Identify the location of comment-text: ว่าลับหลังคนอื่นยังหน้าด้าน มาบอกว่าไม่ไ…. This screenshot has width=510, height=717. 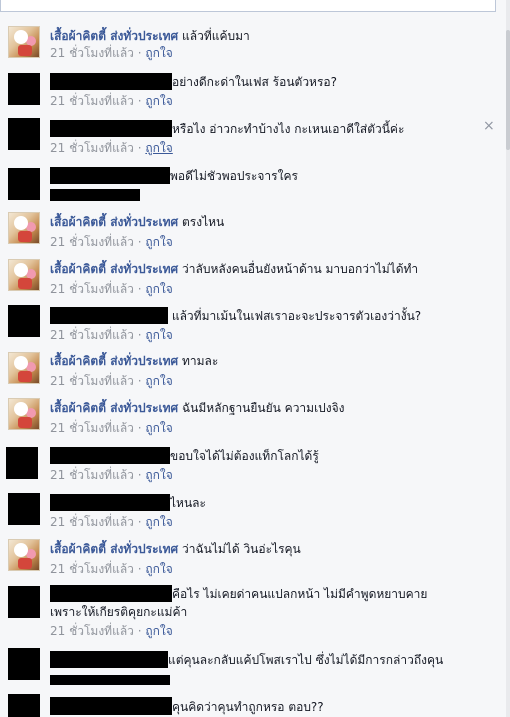
(300, 269).